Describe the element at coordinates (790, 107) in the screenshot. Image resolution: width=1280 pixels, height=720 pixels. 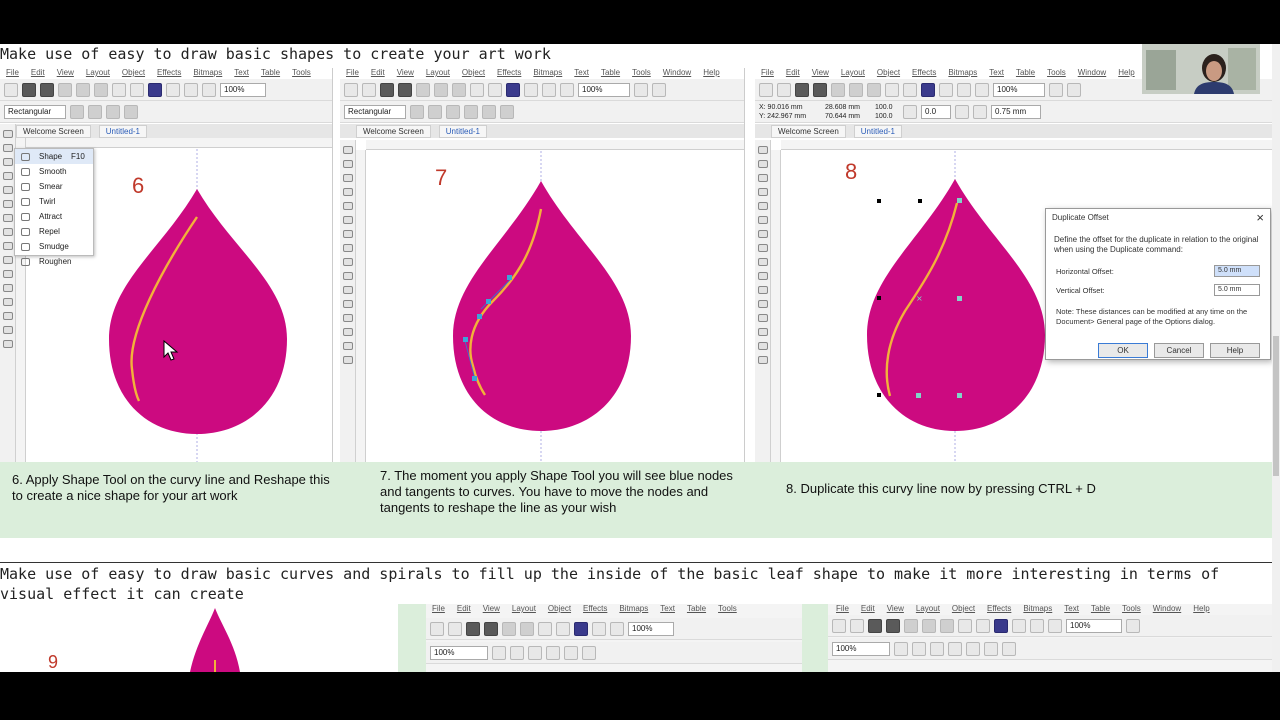
I see `x-position: X: 90.016 mm` at that location.